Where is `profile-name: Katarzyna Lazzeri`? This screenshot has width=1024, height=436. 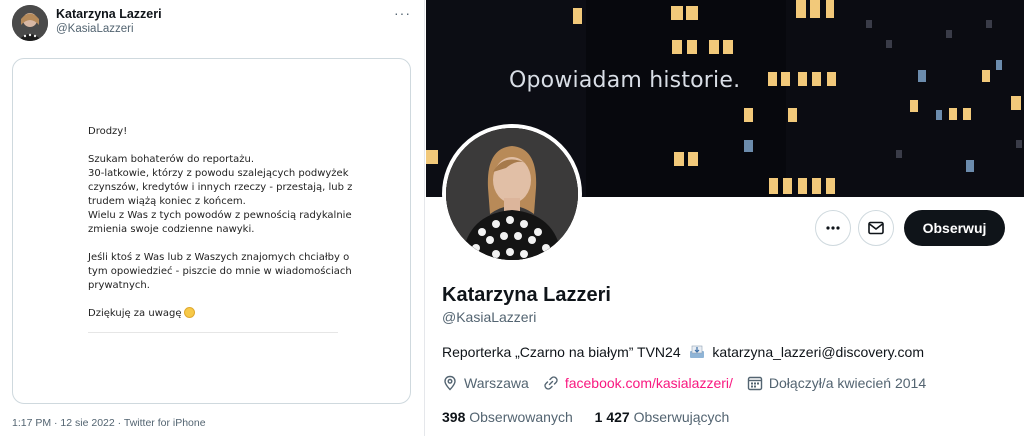 profile-name: Katarzyna Lazzeri is located at coordinates (526, 295).